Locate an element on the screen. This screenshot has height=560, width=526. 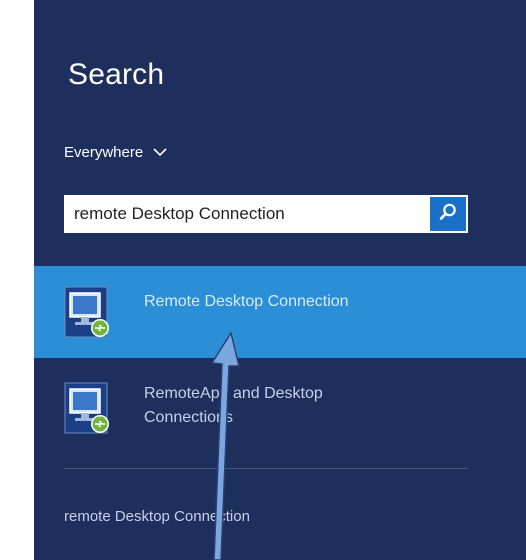
search-icon is located at coordinates (448, 214).